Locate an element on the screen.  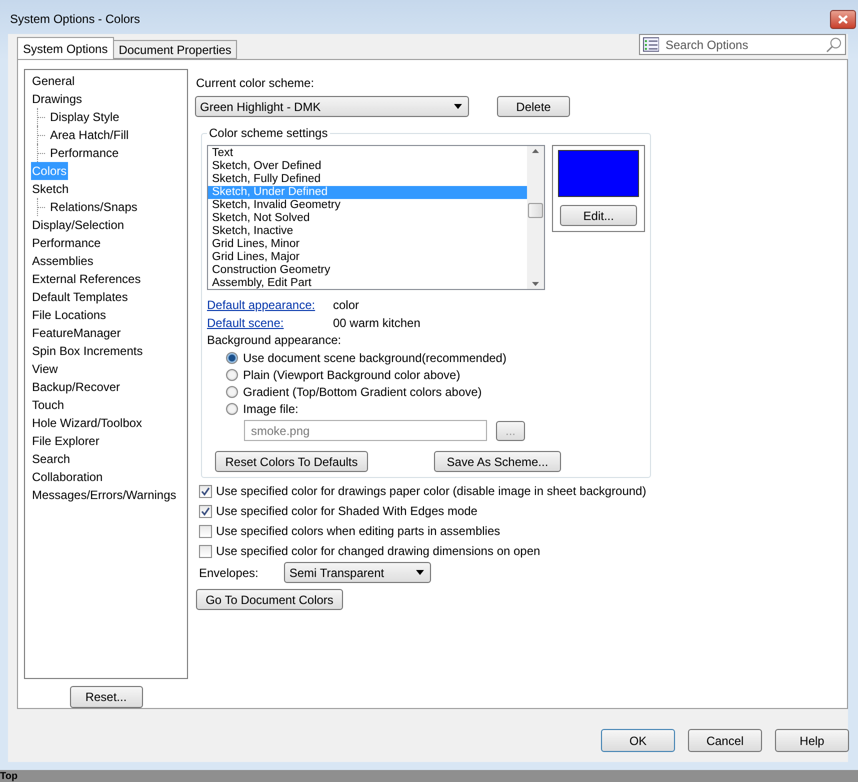
link: Default scene: is located at coordinates (270, 323).